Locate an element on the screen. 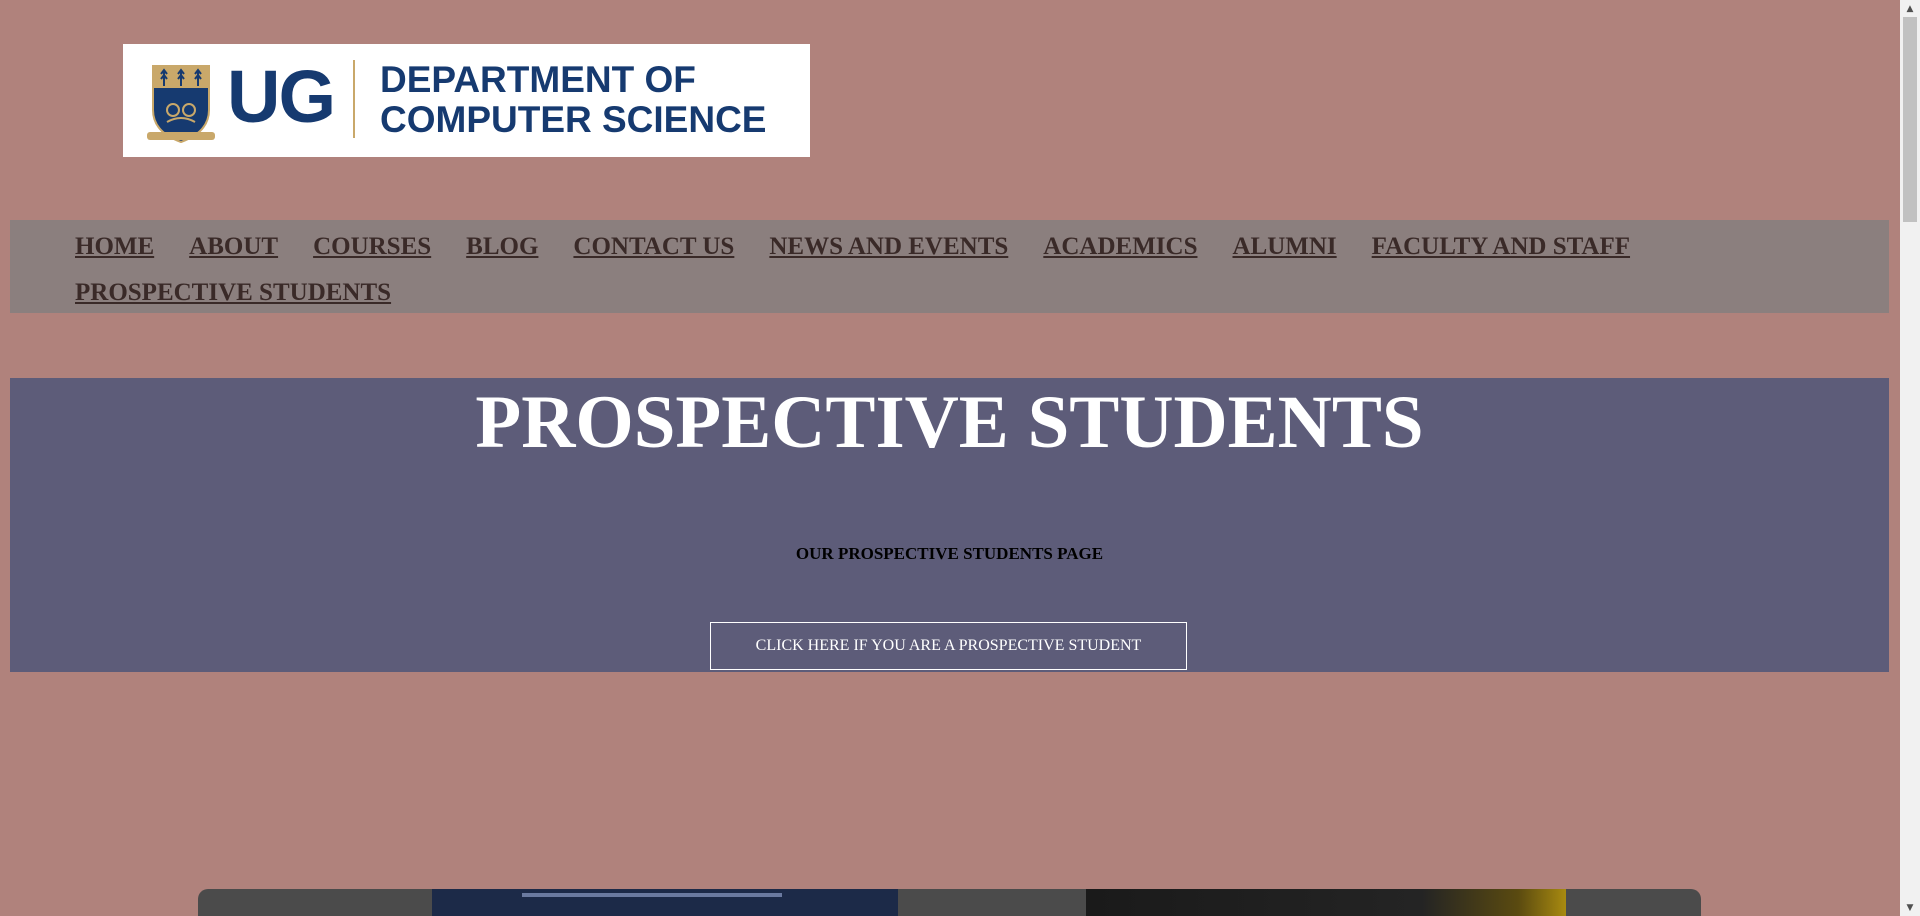 The width and height of the screenshot is (1920, 916). ug-crest-icon is located at coordinates (181, 104).